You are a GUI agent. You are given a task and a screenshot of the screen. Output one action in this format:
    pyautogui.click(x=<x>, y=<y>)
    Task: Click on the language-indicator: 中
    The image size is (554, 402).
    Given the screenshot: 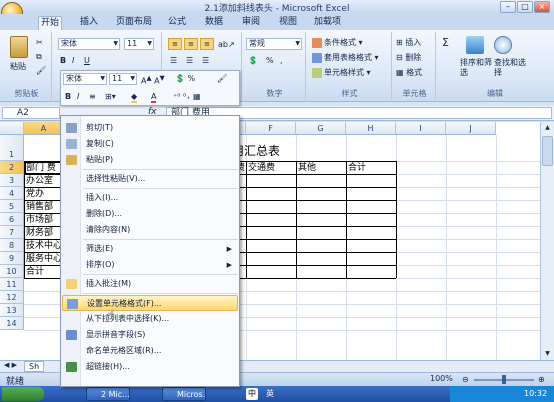 What is the action you would take?
    pyautogui.click(x=252, y=394)
    